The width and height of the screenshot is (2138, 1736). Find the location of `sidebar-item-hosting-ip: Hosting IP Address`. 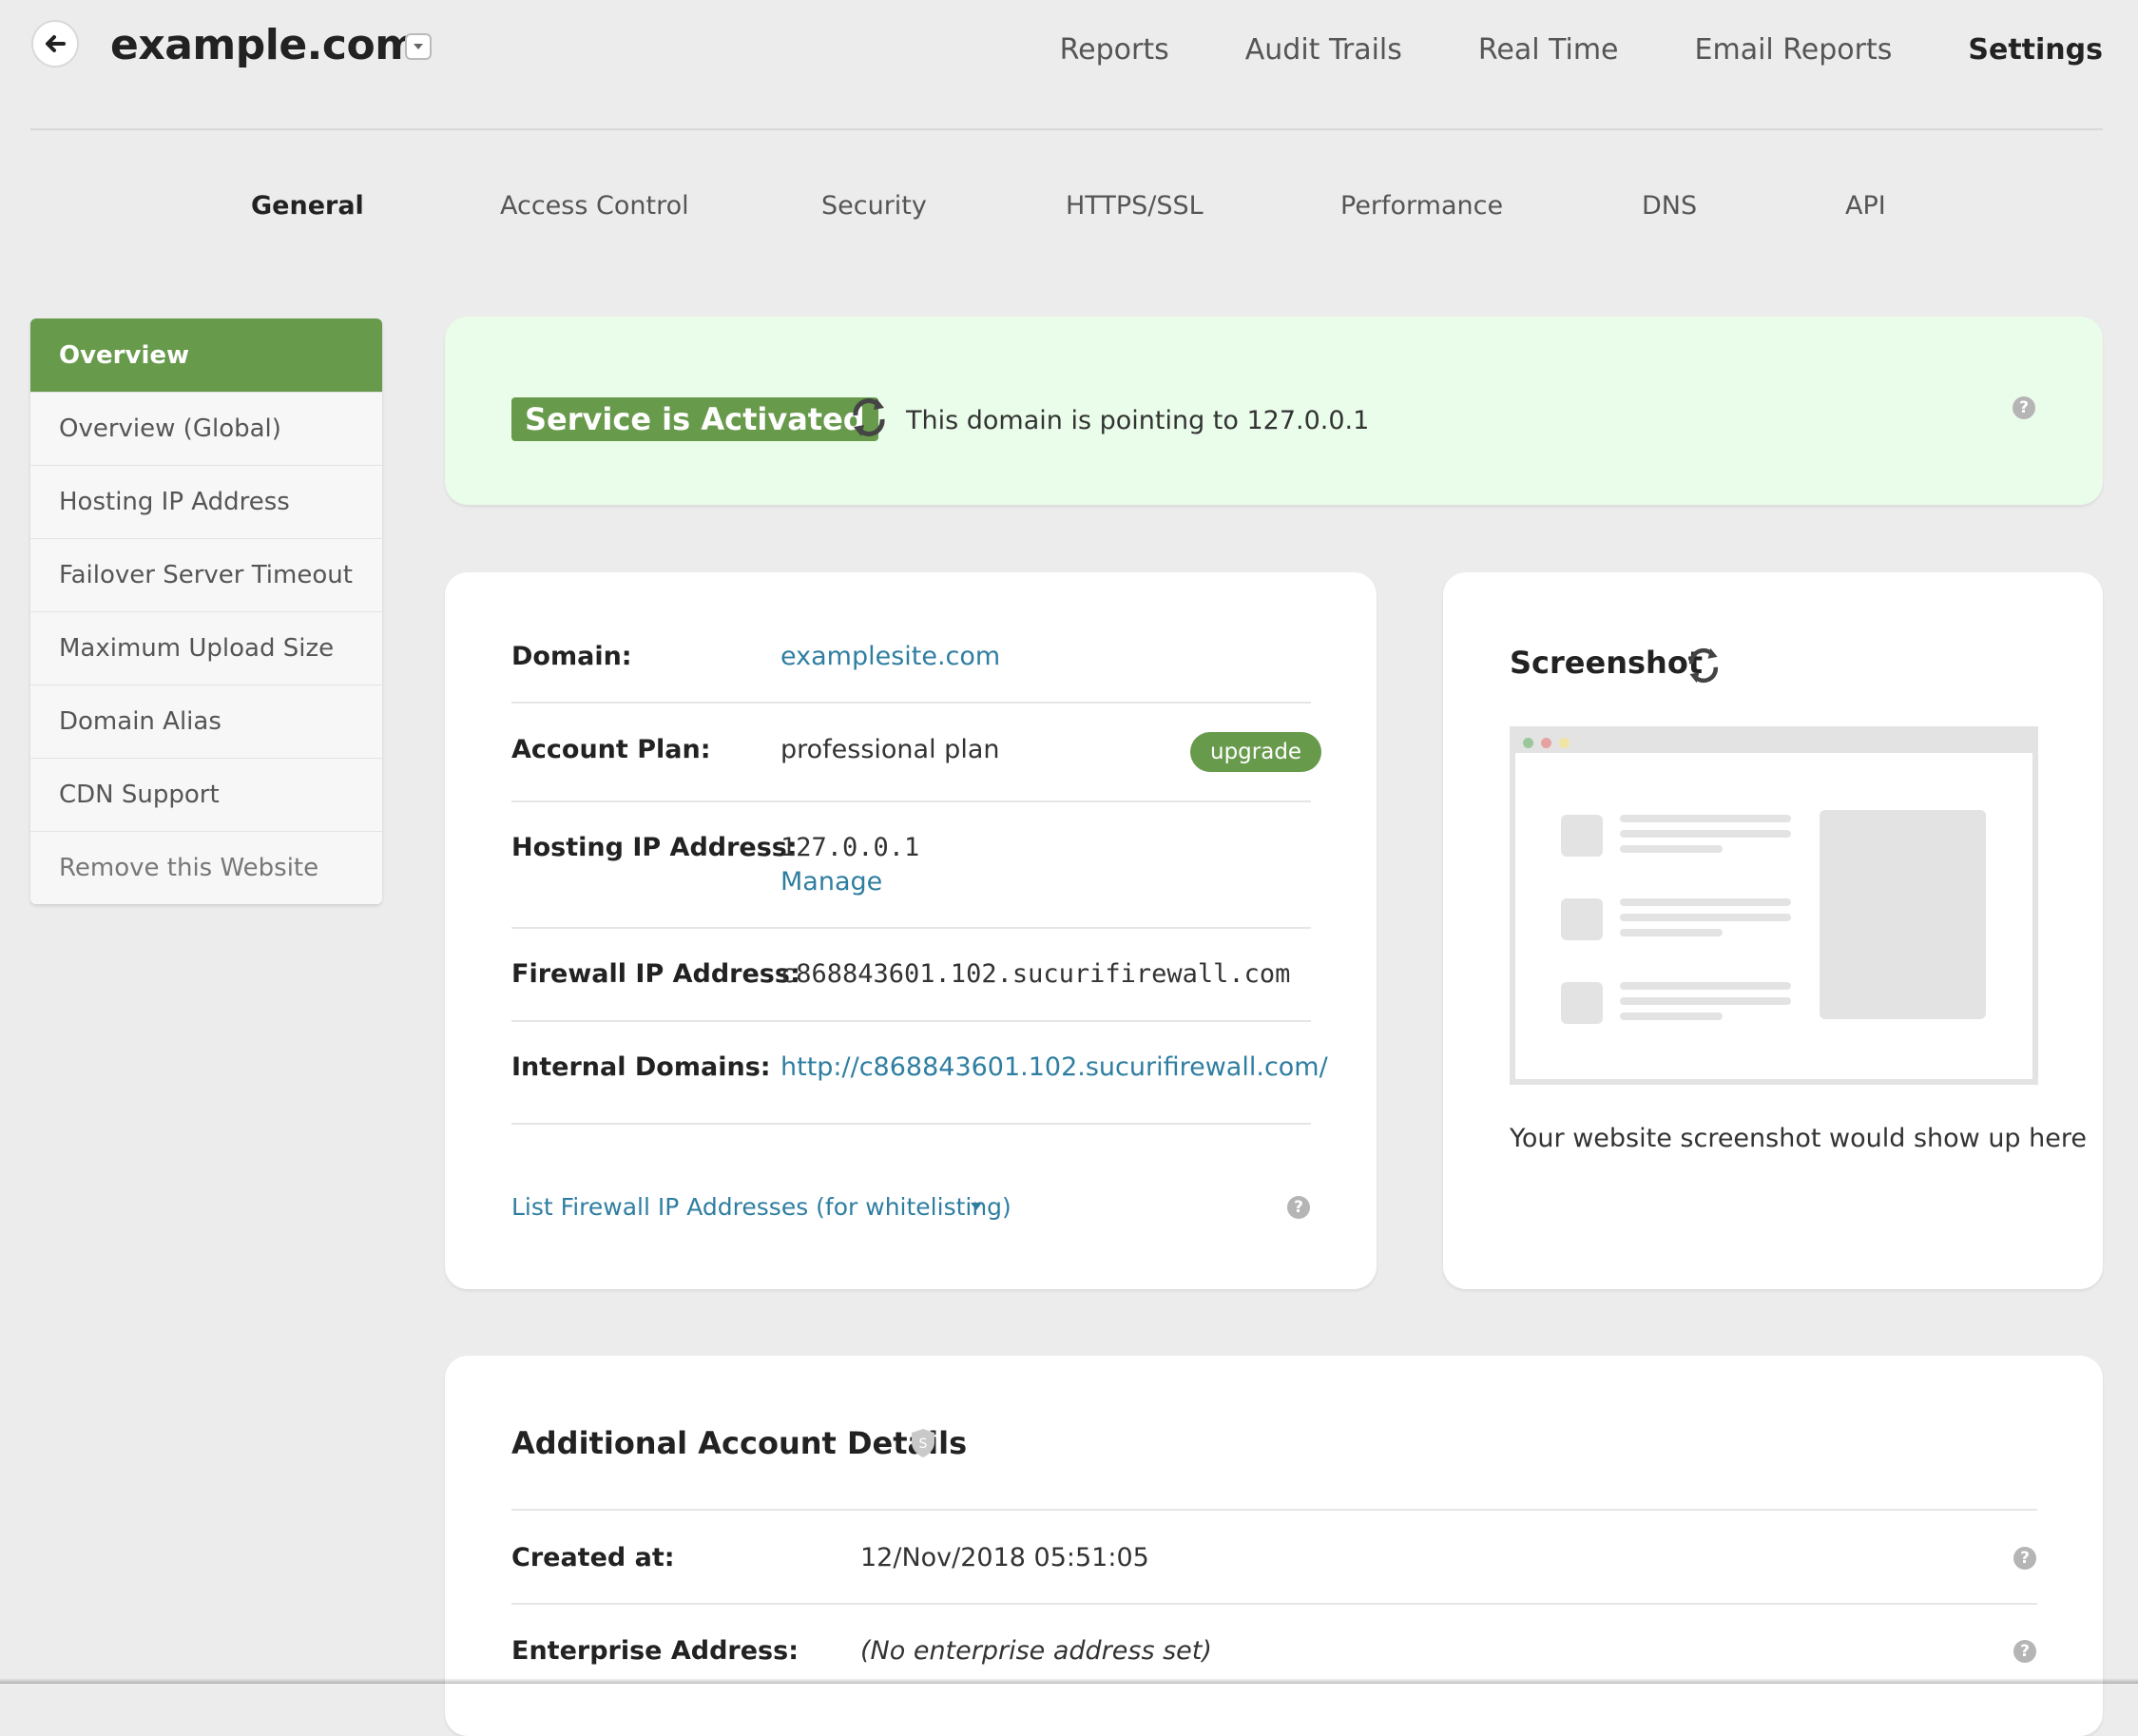

sidebar-item-hosting-ip: Hosting IP Address is located at coordinates (206, 502).